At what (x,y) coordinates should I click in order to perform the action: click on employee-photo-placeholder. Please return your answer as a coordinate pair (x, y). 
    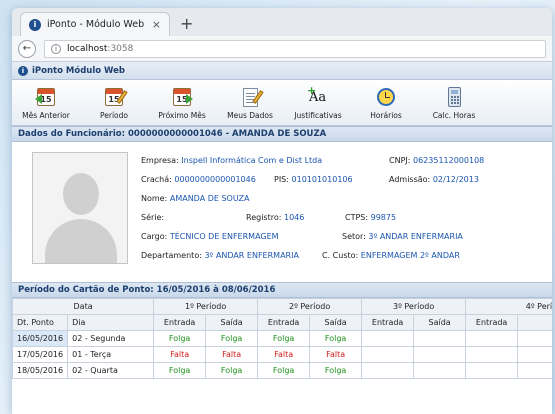
    Looking at the image, I should click on (80, 208).